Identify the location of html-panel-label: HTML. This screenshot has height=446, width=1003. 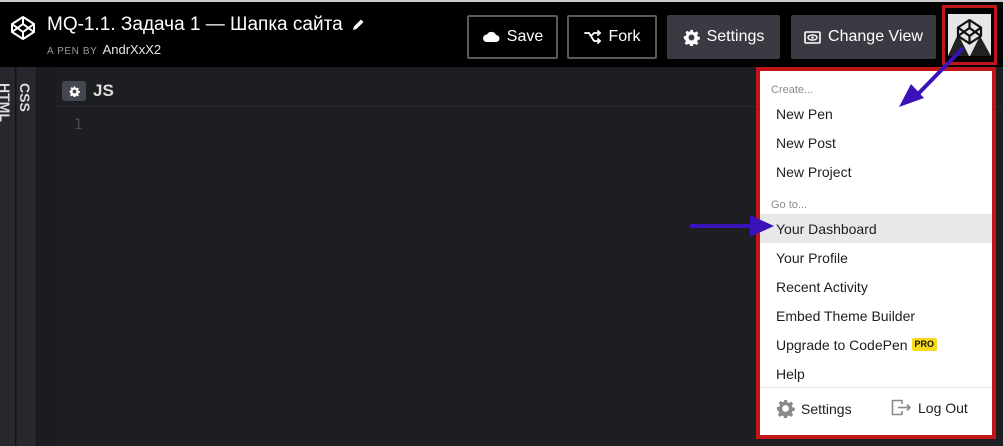
(6, 102).